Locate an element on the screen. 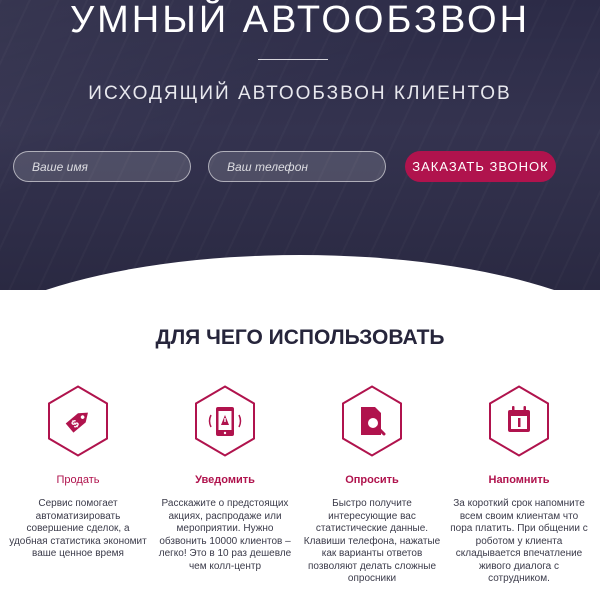  feature-label: Напомнить is located at coordinates (519, 480).